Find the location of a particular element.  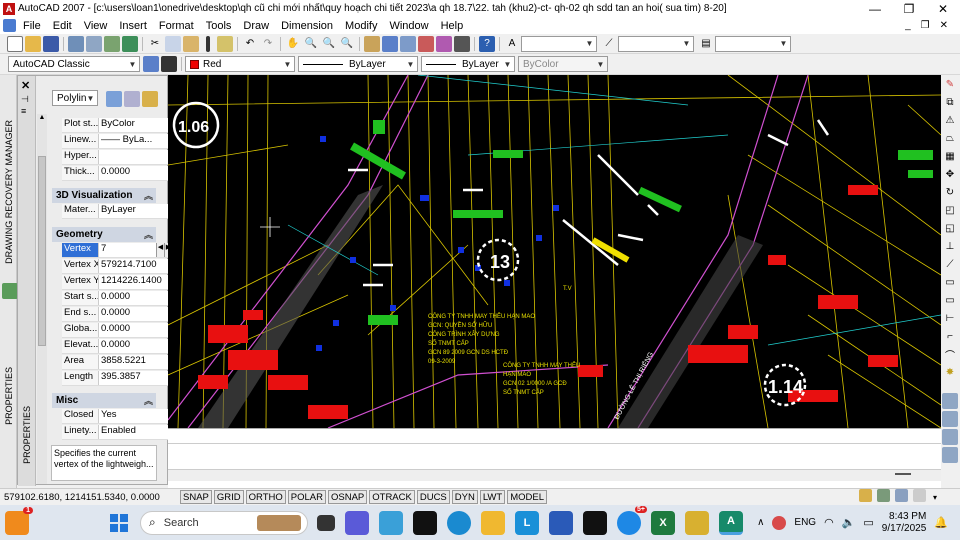

paste-icon is located at coordinates (191, 43).